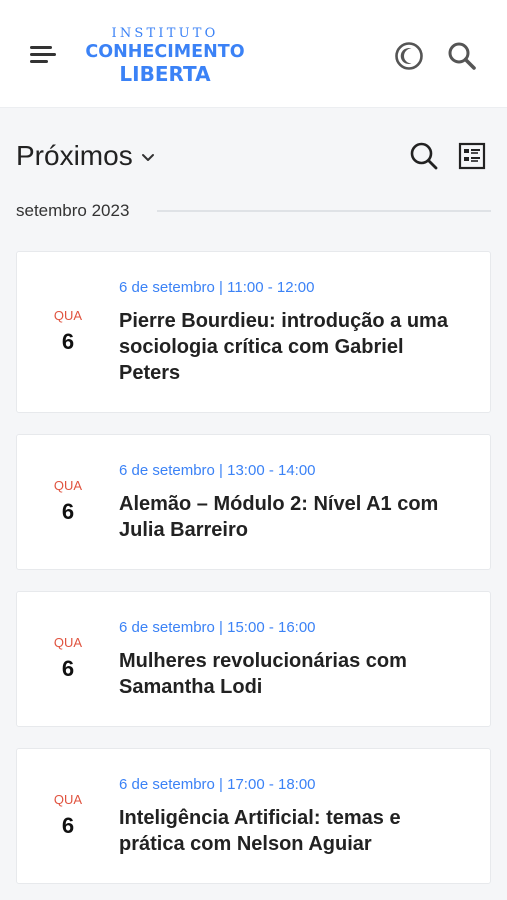 The image size is (507, 900). I want to click on view-selector: Próximos, so click(85, 156).